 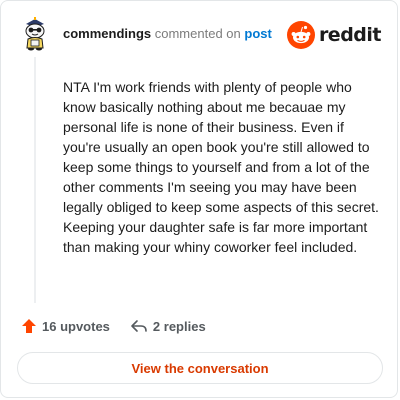 What do you see at coordinates (179, 326) in the screenshot?
I see `replies-count: 2 replies` at bounding box center [179, 326].